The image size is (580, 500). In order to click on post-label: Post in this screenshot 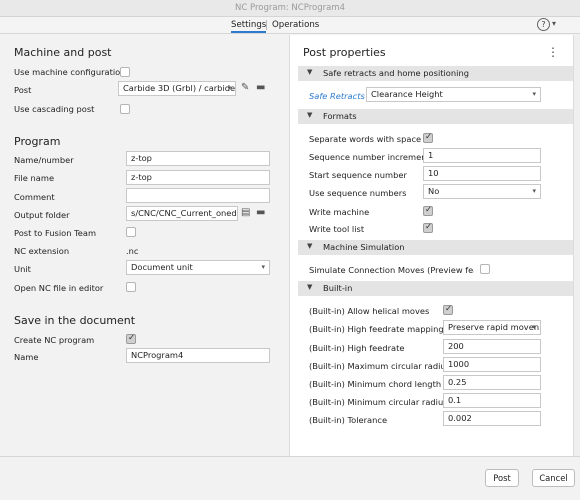, I will do `click(23, 90)`.